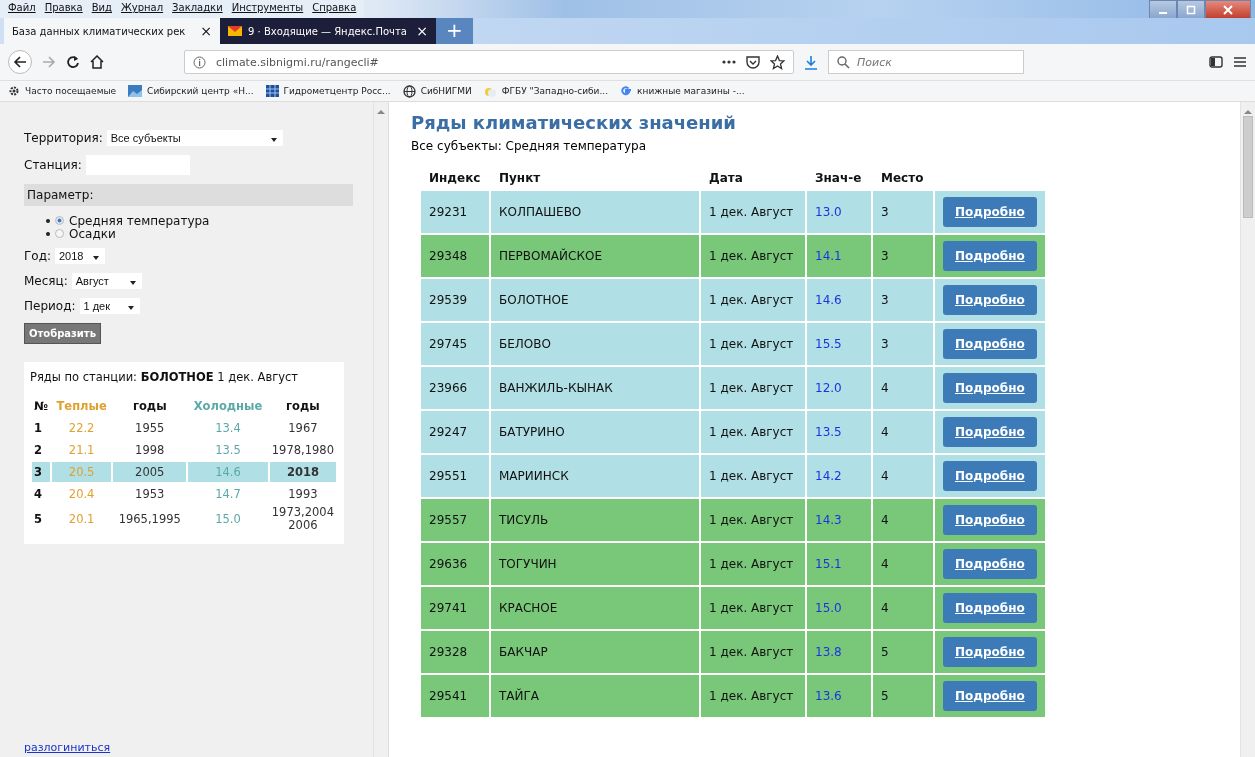 The width and height of the screenshot is (1255, 757). Describe the element at coordinates (109, 306) in the screenshot. I see `period-dropdown: 1 дек` at that location.